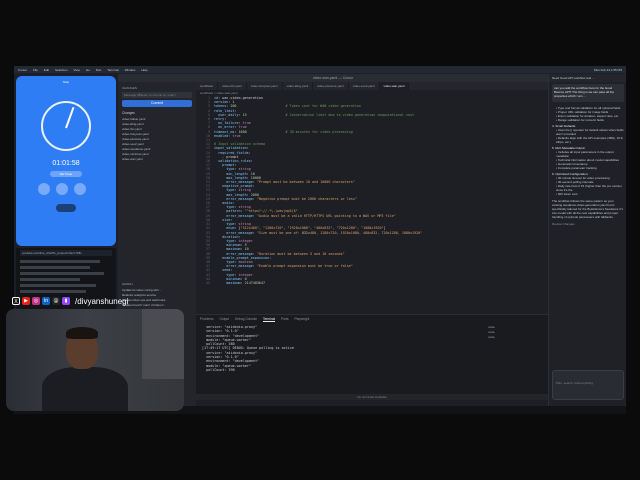  Describe the element at coordinates (56, 301) in the screenshot. I see `threads-icon: @` at that location.